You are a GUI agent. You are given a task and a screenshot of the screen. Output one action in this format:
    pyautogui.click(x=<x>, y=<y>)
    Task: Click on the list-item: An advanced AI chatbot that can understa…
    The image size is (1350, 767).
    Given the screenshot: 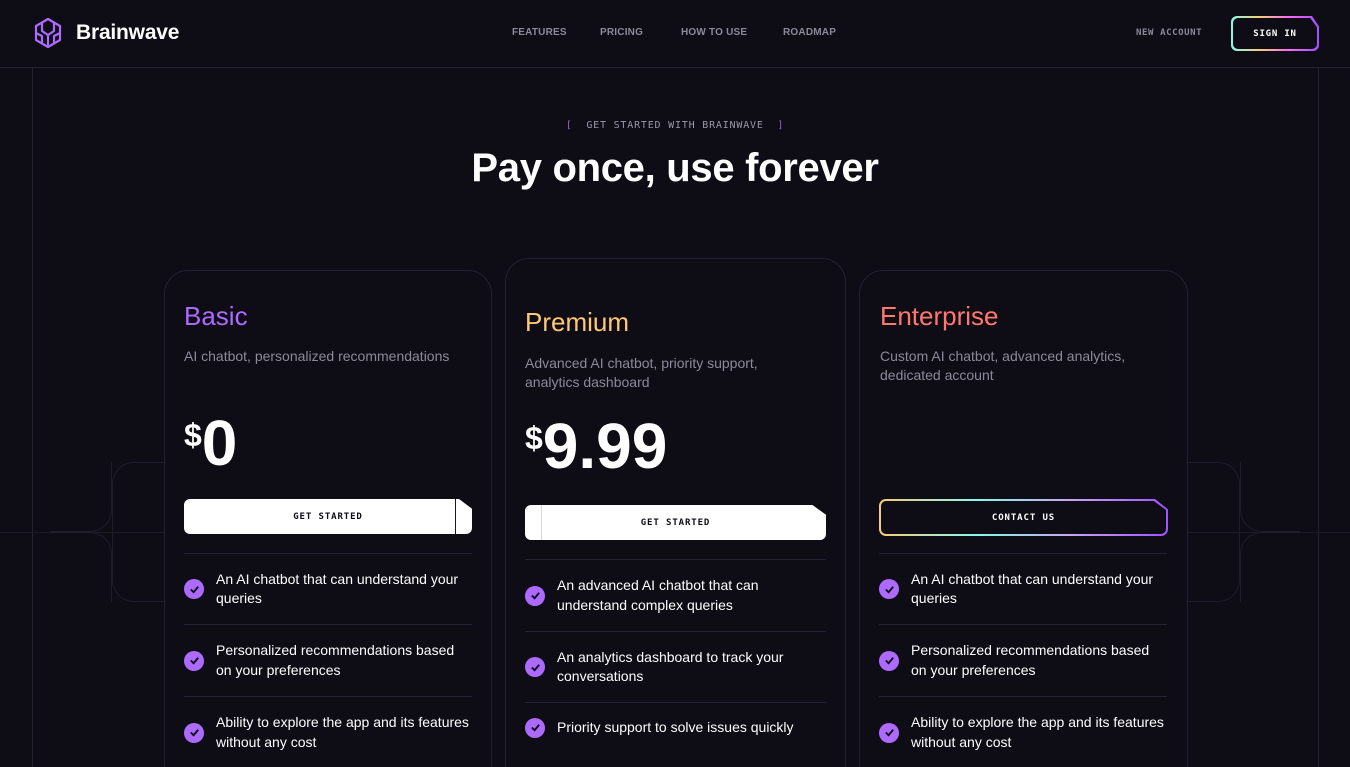 What is the action you would take?
    pyautogui.click(x=675, y=595)
    